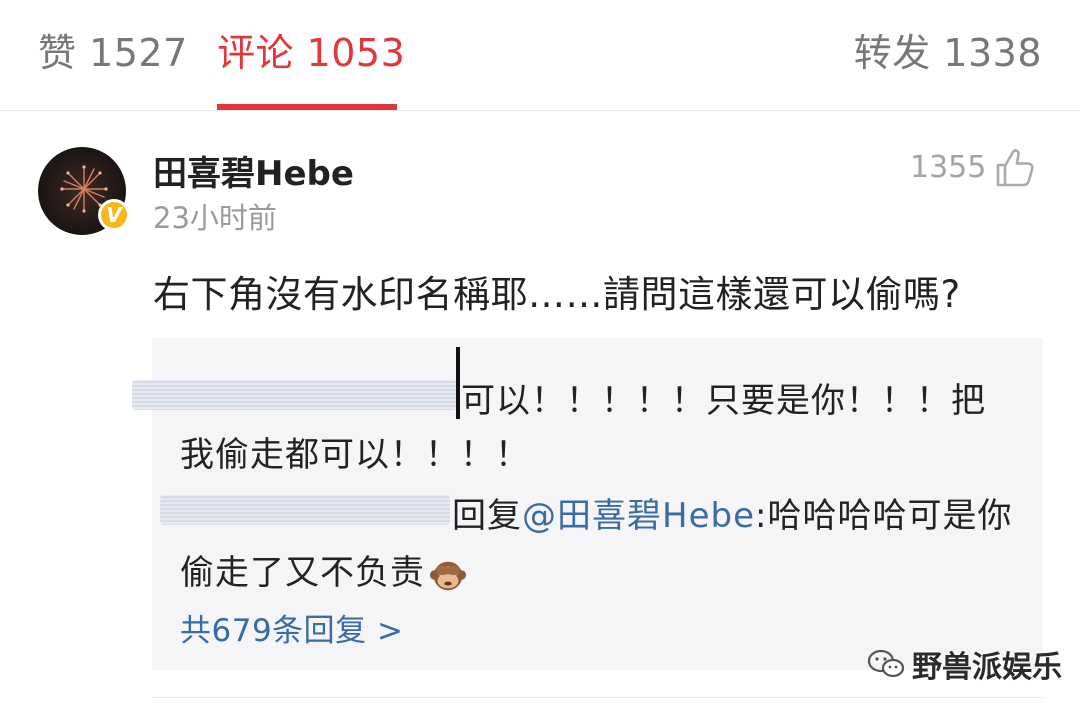 This screenshot has height=714, width=1080. Describe the element at coordinates (883, 516) in the screenshot. I see `reply-2-text: :哈哈哈哈可是你` at that location.